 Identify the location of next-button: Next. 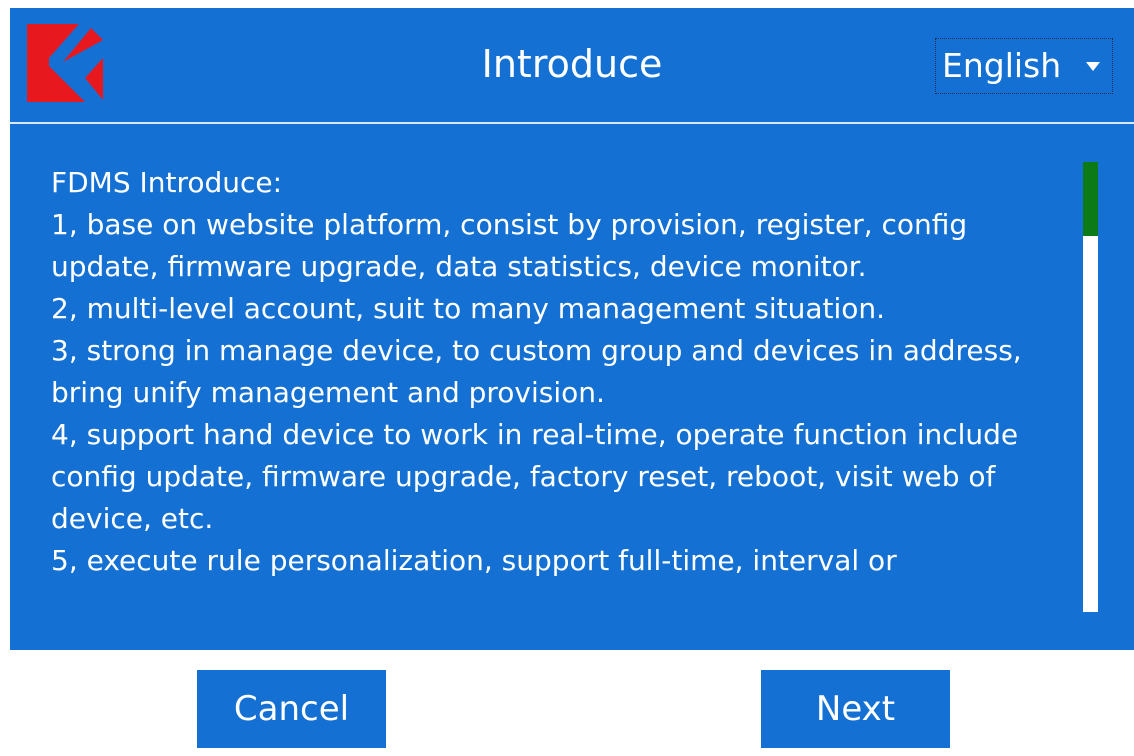
(855, 709).